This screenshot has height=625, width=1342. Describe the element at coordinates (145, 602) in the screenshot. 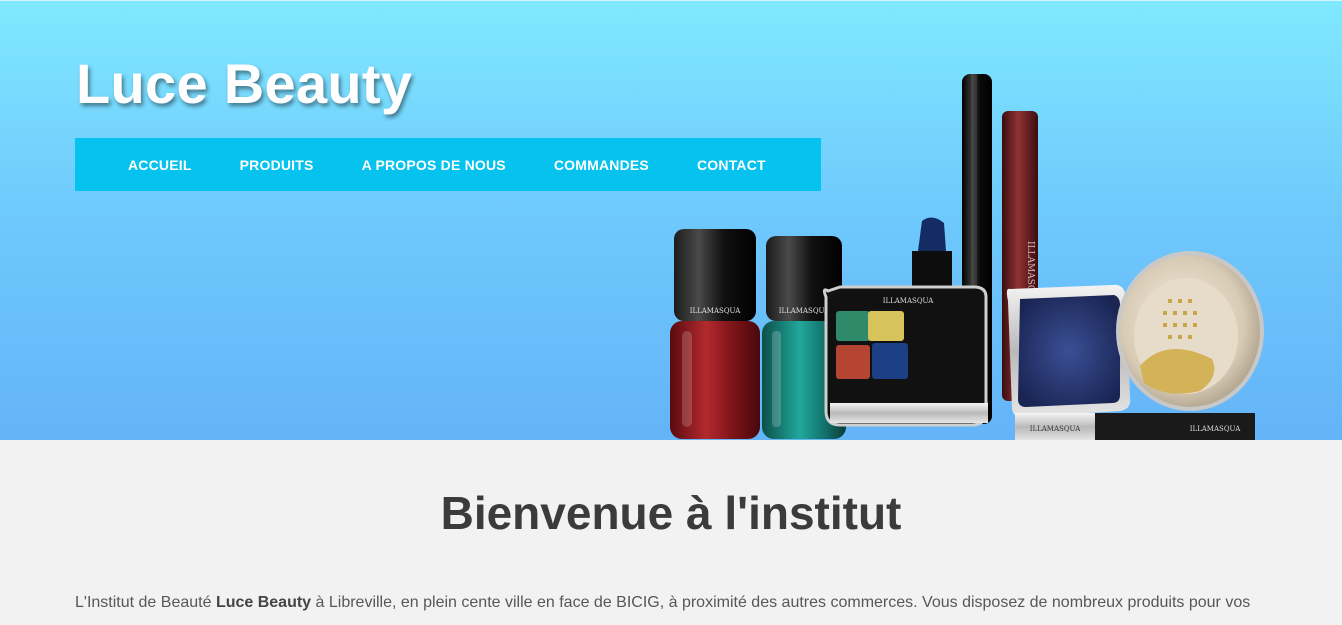

I see `intro-text-start: L'Institut de Beauté` at that location.